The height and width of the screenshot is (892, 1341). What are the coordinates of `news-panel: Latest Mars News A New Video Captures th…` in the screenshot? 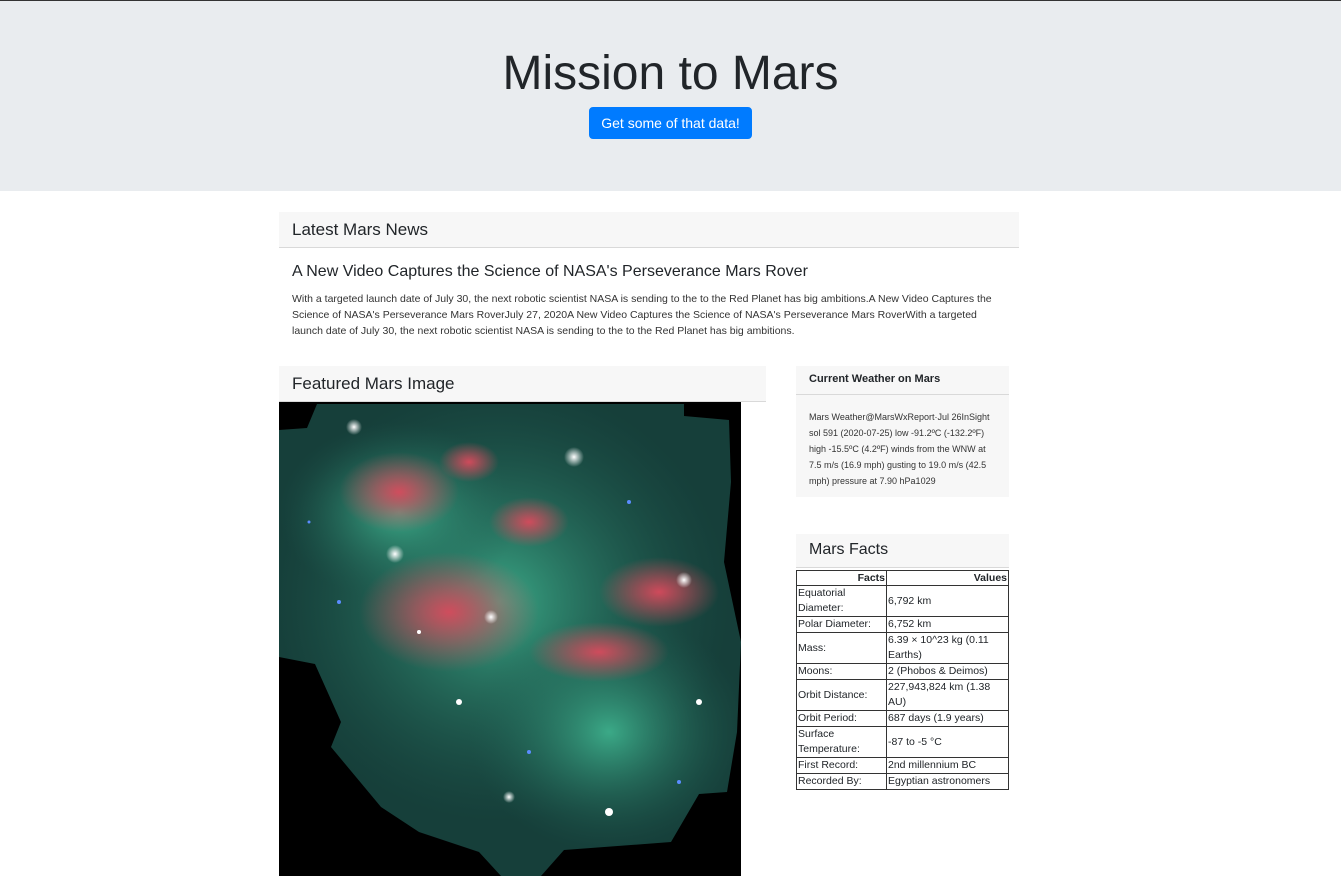 It's located at (649, 275).